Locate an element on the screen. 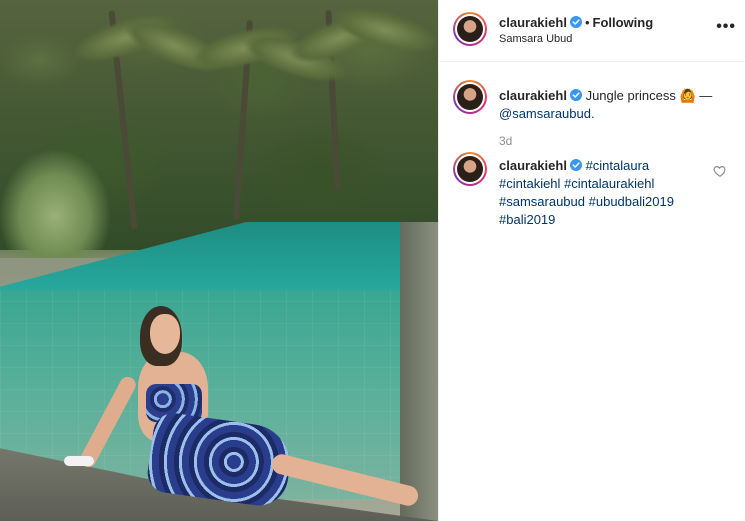 The height and width of the screenshot is (521, 745). author-avatar is located at coordinates (470, 29).